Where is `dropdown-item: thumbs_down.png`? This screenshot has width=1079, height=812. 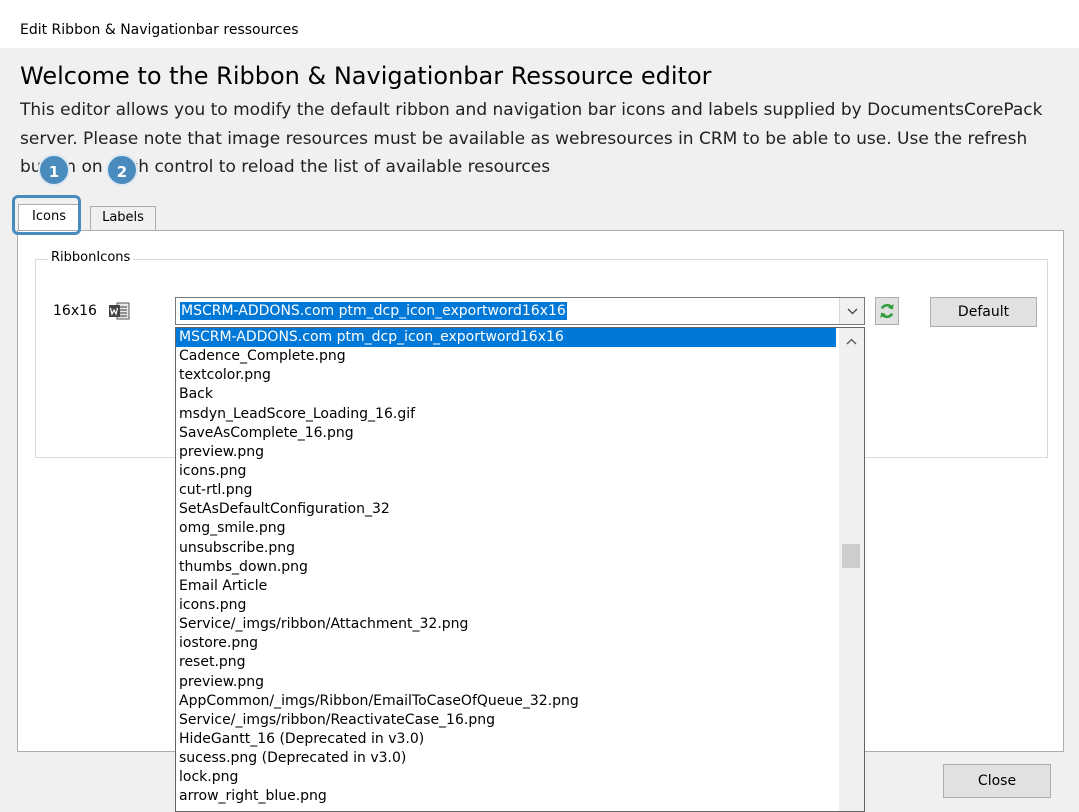
dropdown-item: thumbs_down.png is located at coordinates (506, 567).